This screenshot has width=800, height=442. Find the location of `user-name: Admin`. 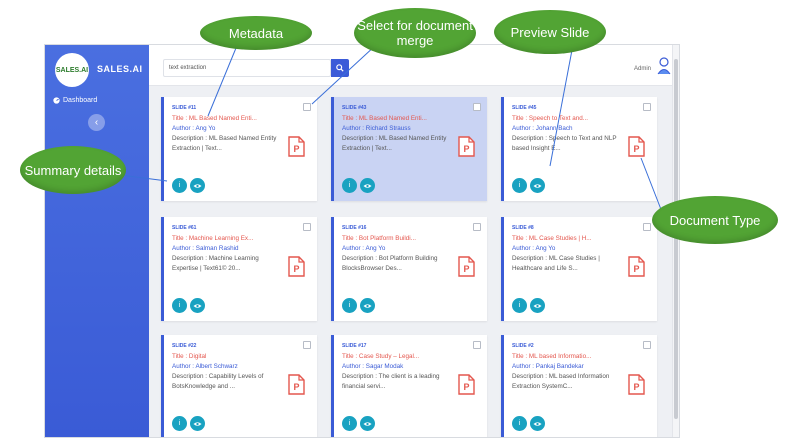

user-name: Admin is located at coordinates (642, 69).